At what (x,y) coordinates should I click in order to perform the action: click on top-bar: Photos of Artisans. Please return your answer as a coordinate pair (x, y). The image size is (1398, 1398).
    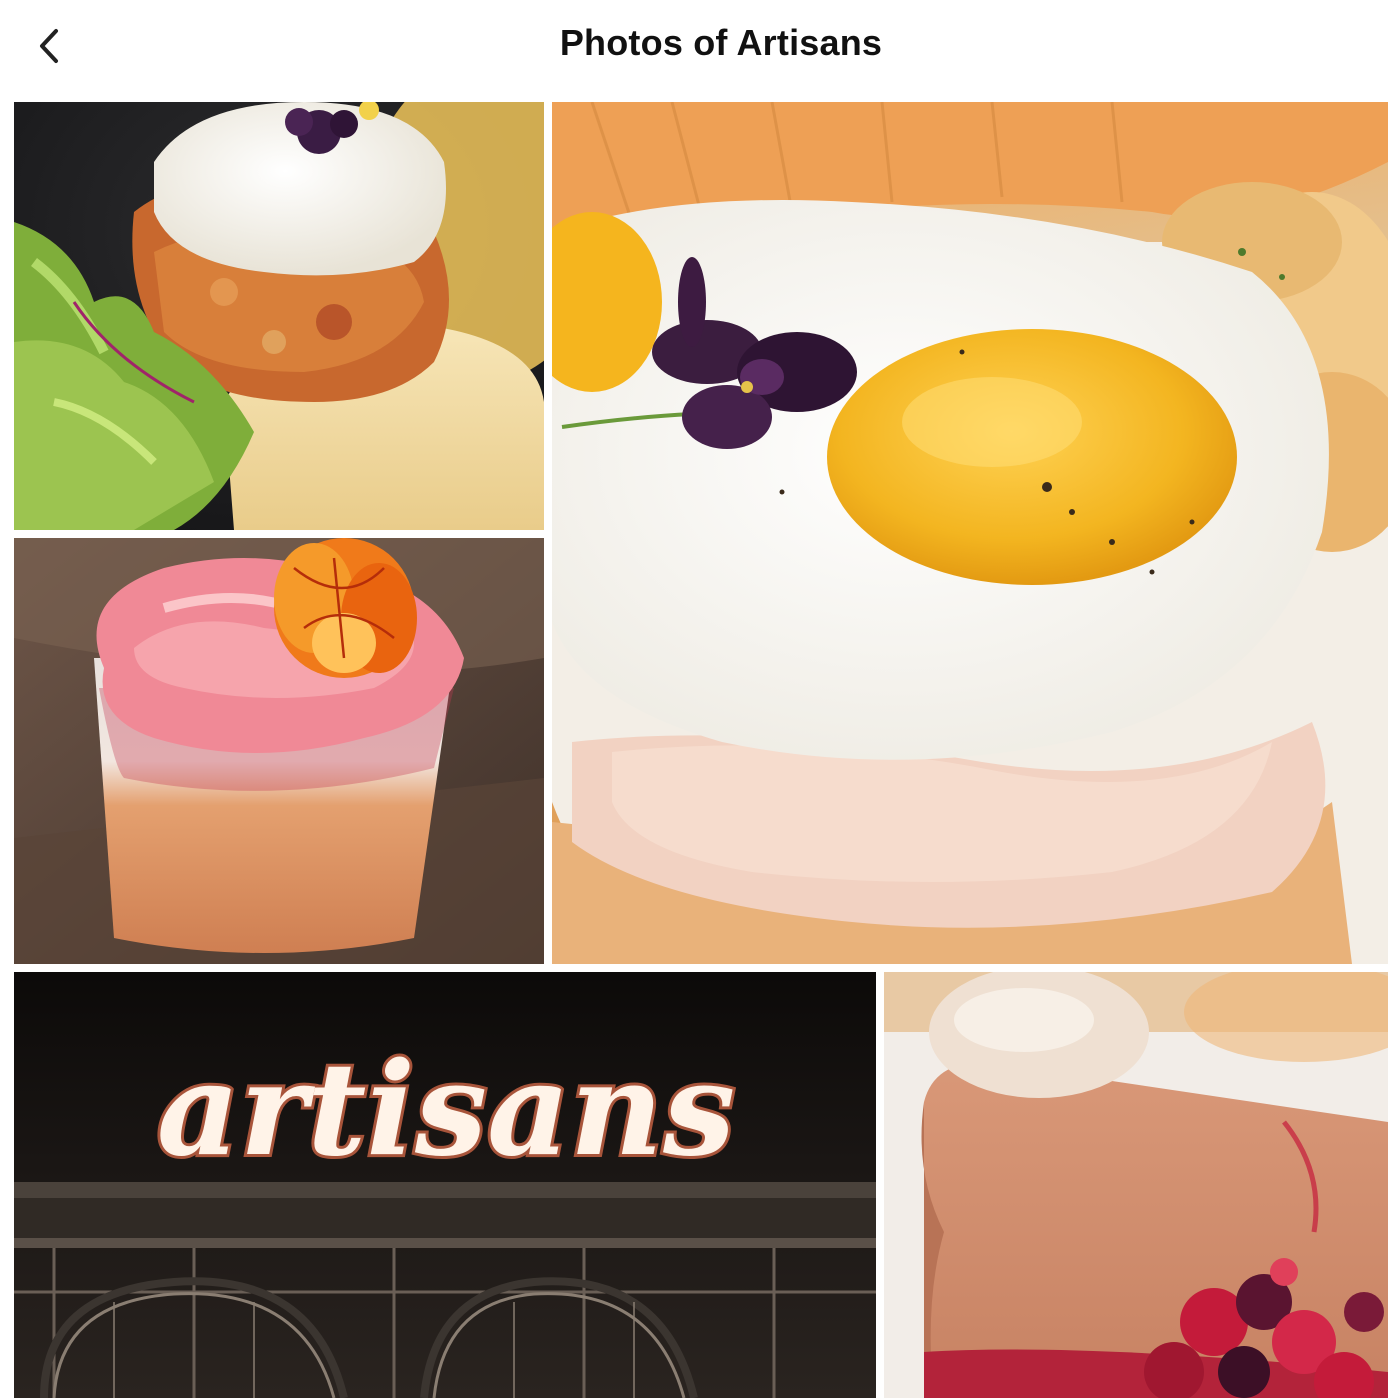
    Looking at the image, I should click on (699, 46).